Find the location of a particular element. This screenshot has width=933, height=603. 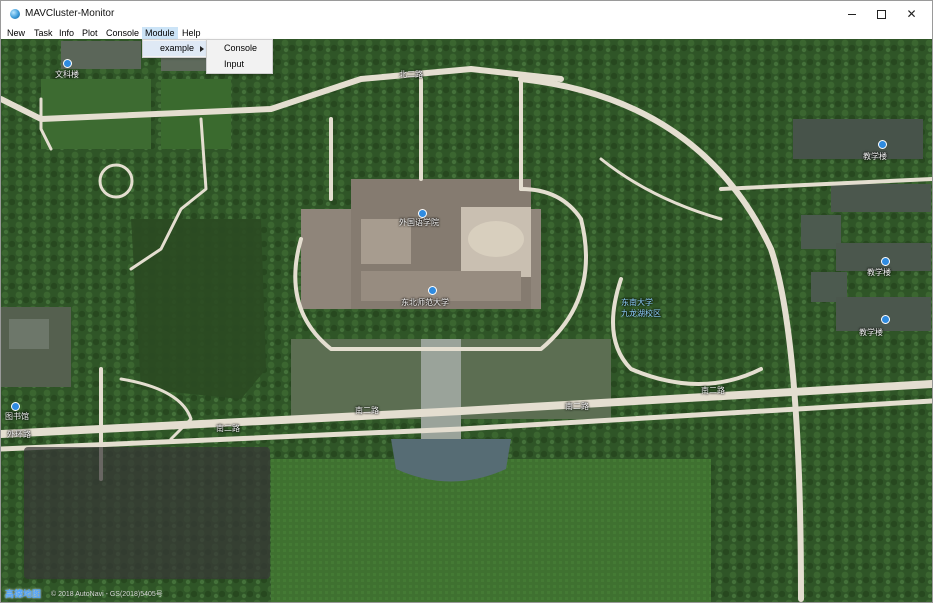

maximize-icon is located at coordinates (881, 14).